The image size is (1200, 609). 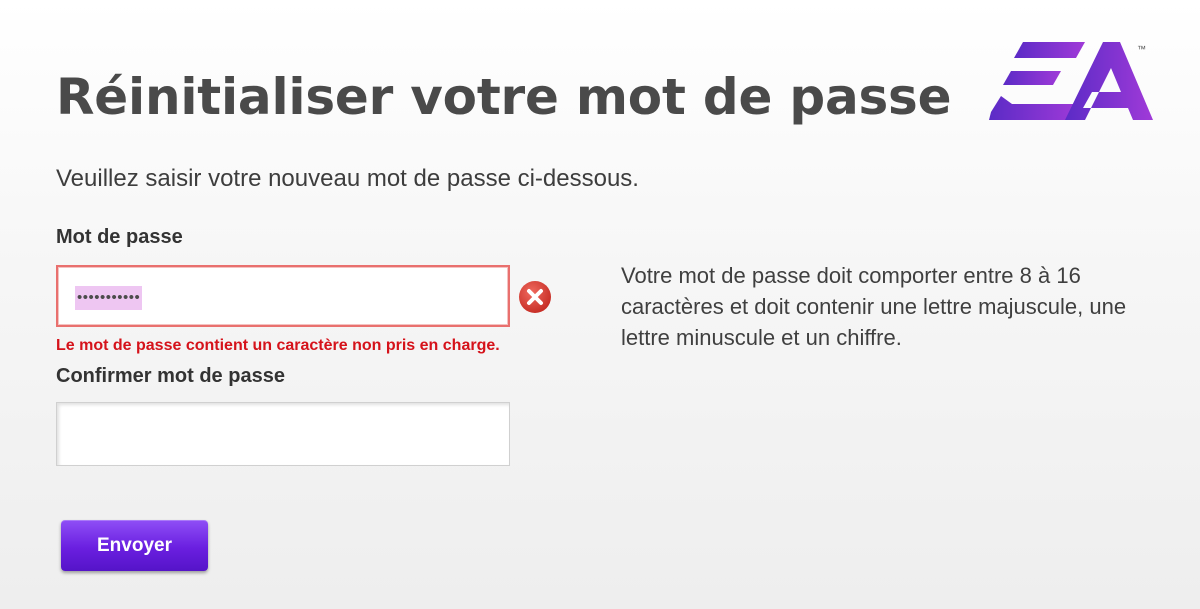 What do you see at coordinates (1049, 50) in the screenshot?
I see `ea-logo-e-top` at bounding box center [1049, 50].